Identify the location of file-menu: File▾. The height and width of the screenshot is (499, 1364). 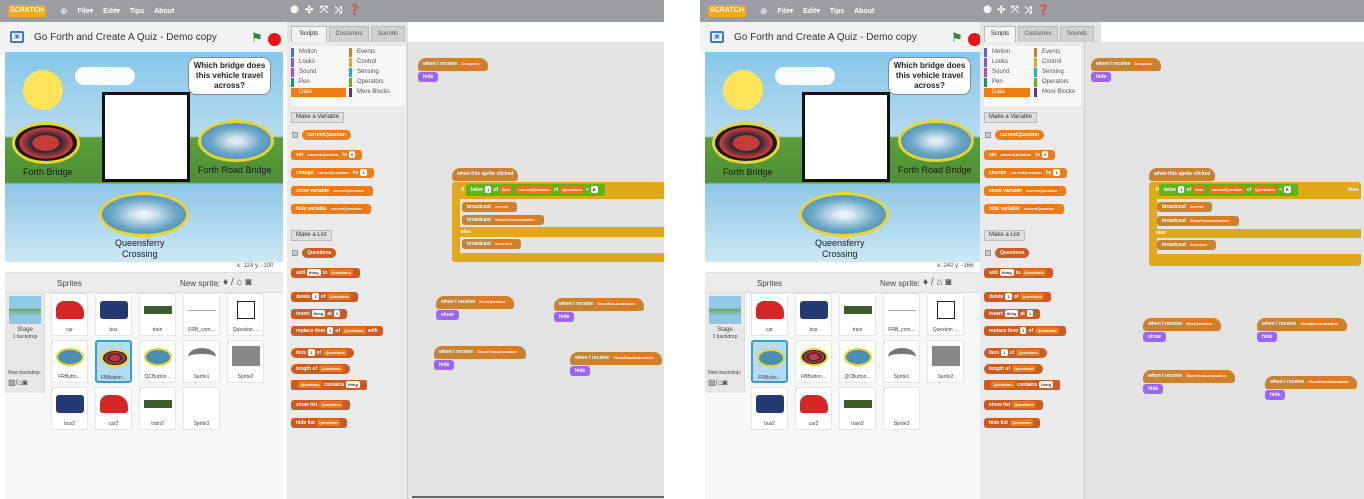
(86, 11).